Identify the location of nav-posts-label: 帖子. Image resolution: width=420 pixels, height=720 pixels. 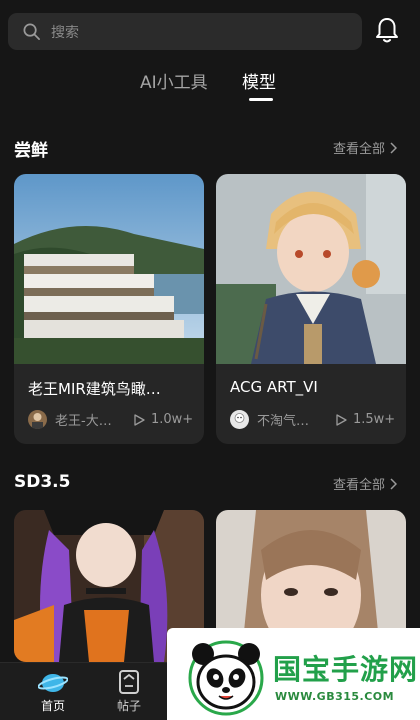
(128, 706).